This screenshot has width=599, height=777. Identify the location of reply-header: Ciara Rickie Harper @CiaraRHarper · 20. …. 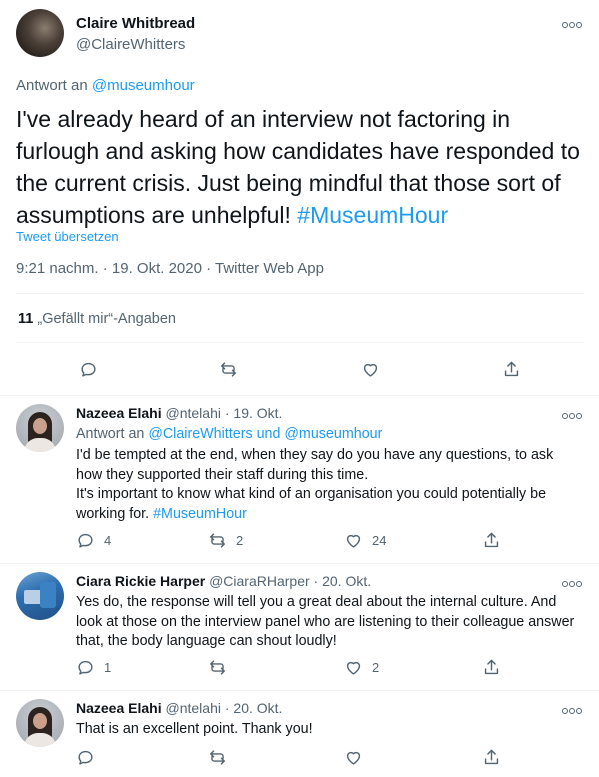
(223, 581).